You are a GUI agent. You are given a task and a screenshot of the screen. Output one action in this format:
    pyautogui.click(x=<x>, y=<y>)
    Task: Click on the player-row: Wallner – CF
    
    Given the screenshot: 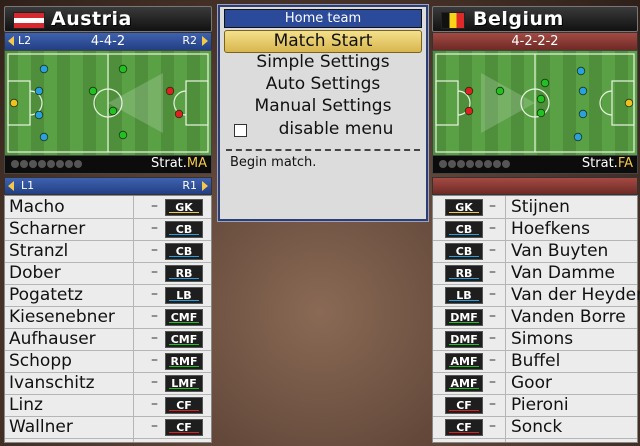 What is the action you would take?
    pyautogui.click(x=108, y=427)
    